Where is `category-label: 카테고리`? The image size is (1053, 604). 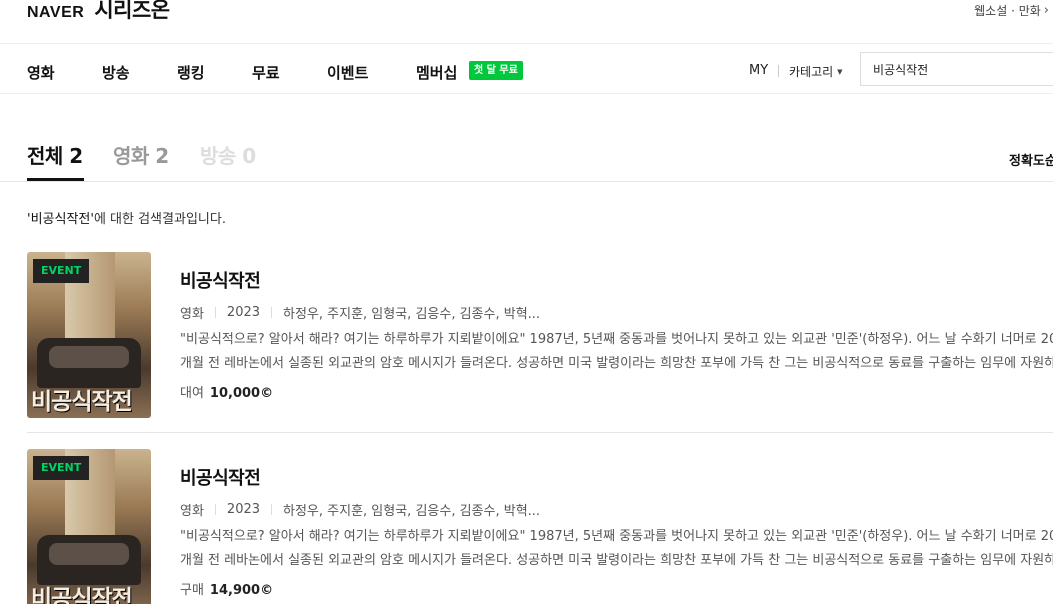
category-label: 카테고리 is located at coordinates (811, 72).